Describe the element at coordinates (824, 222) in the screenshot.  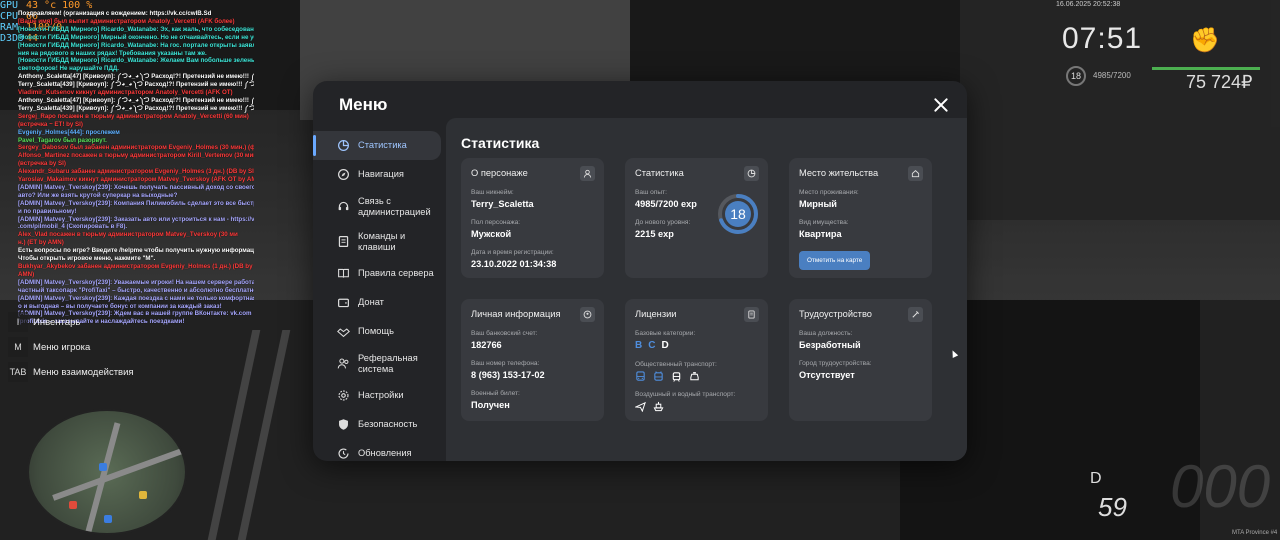
I see `field-label: Вид имущества:` at that location.